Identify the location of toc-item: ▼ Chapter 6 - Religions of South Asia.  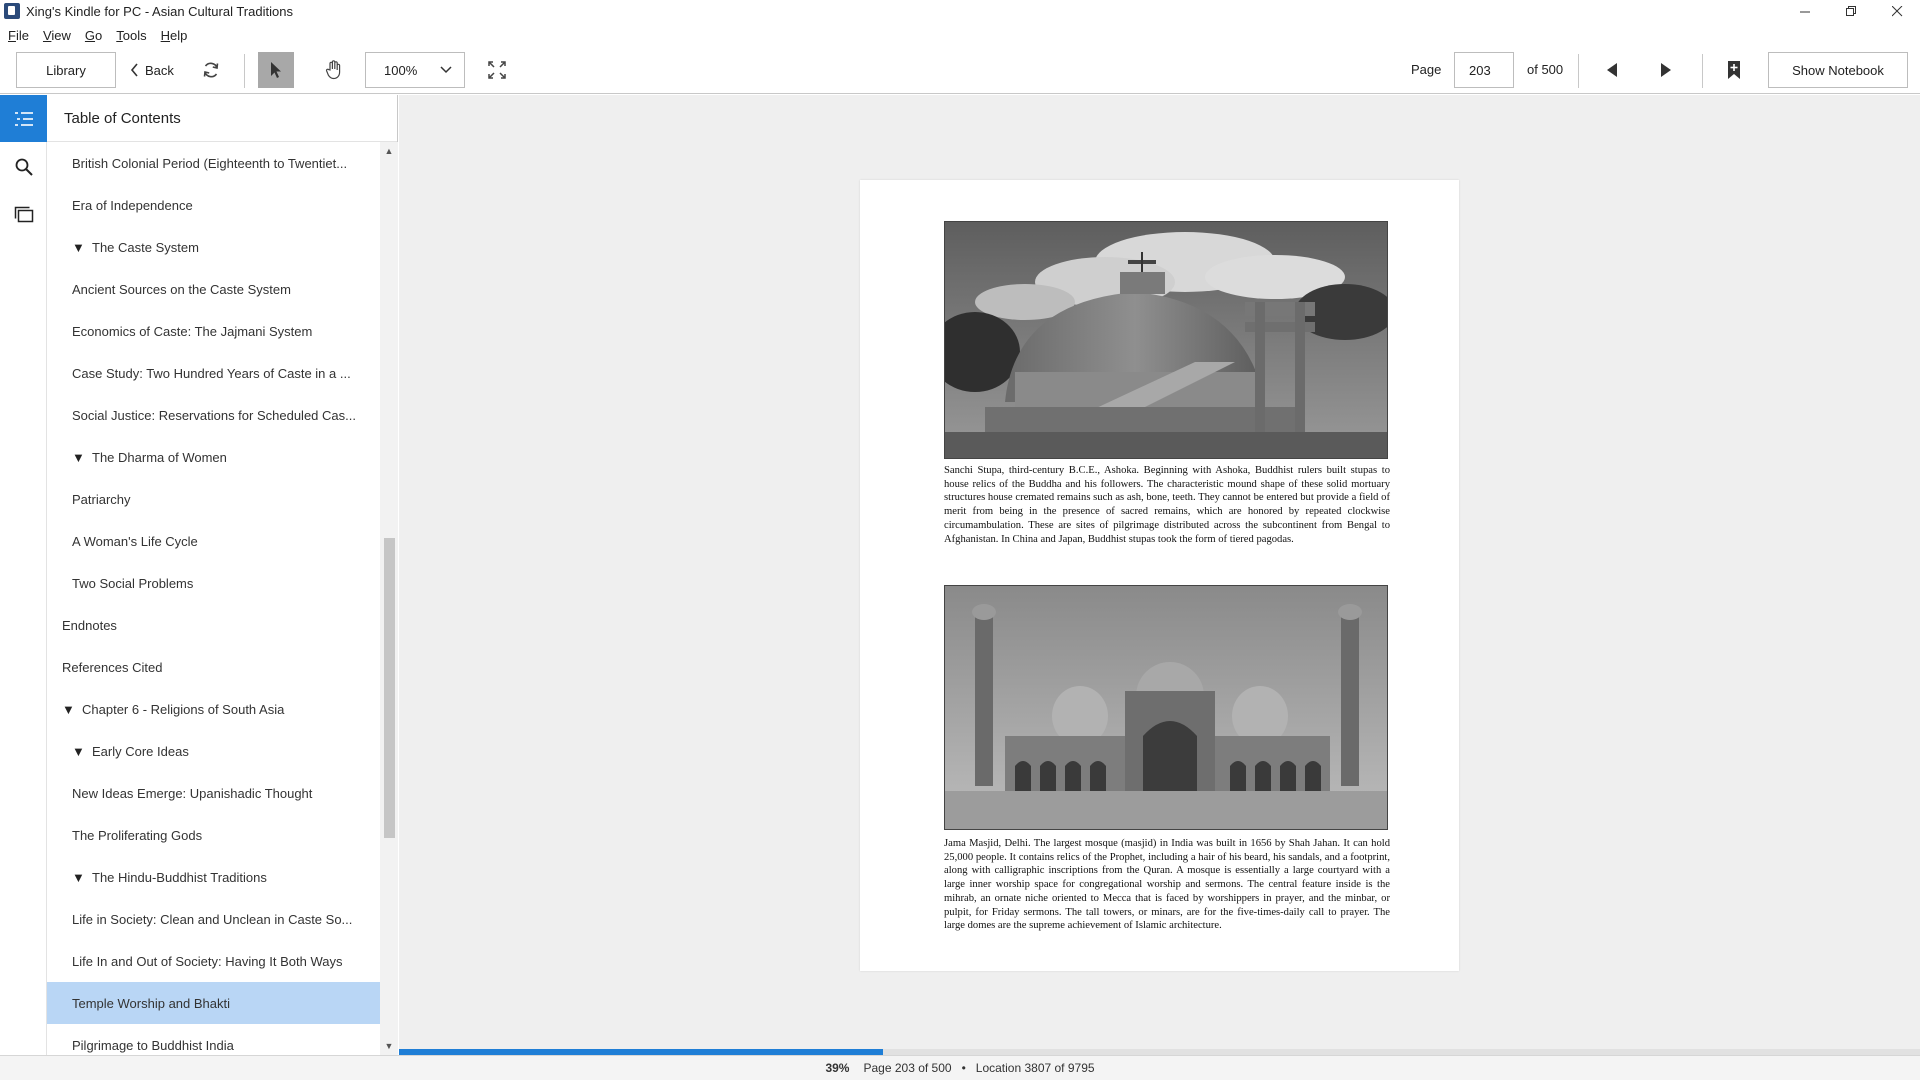
(213, 709).